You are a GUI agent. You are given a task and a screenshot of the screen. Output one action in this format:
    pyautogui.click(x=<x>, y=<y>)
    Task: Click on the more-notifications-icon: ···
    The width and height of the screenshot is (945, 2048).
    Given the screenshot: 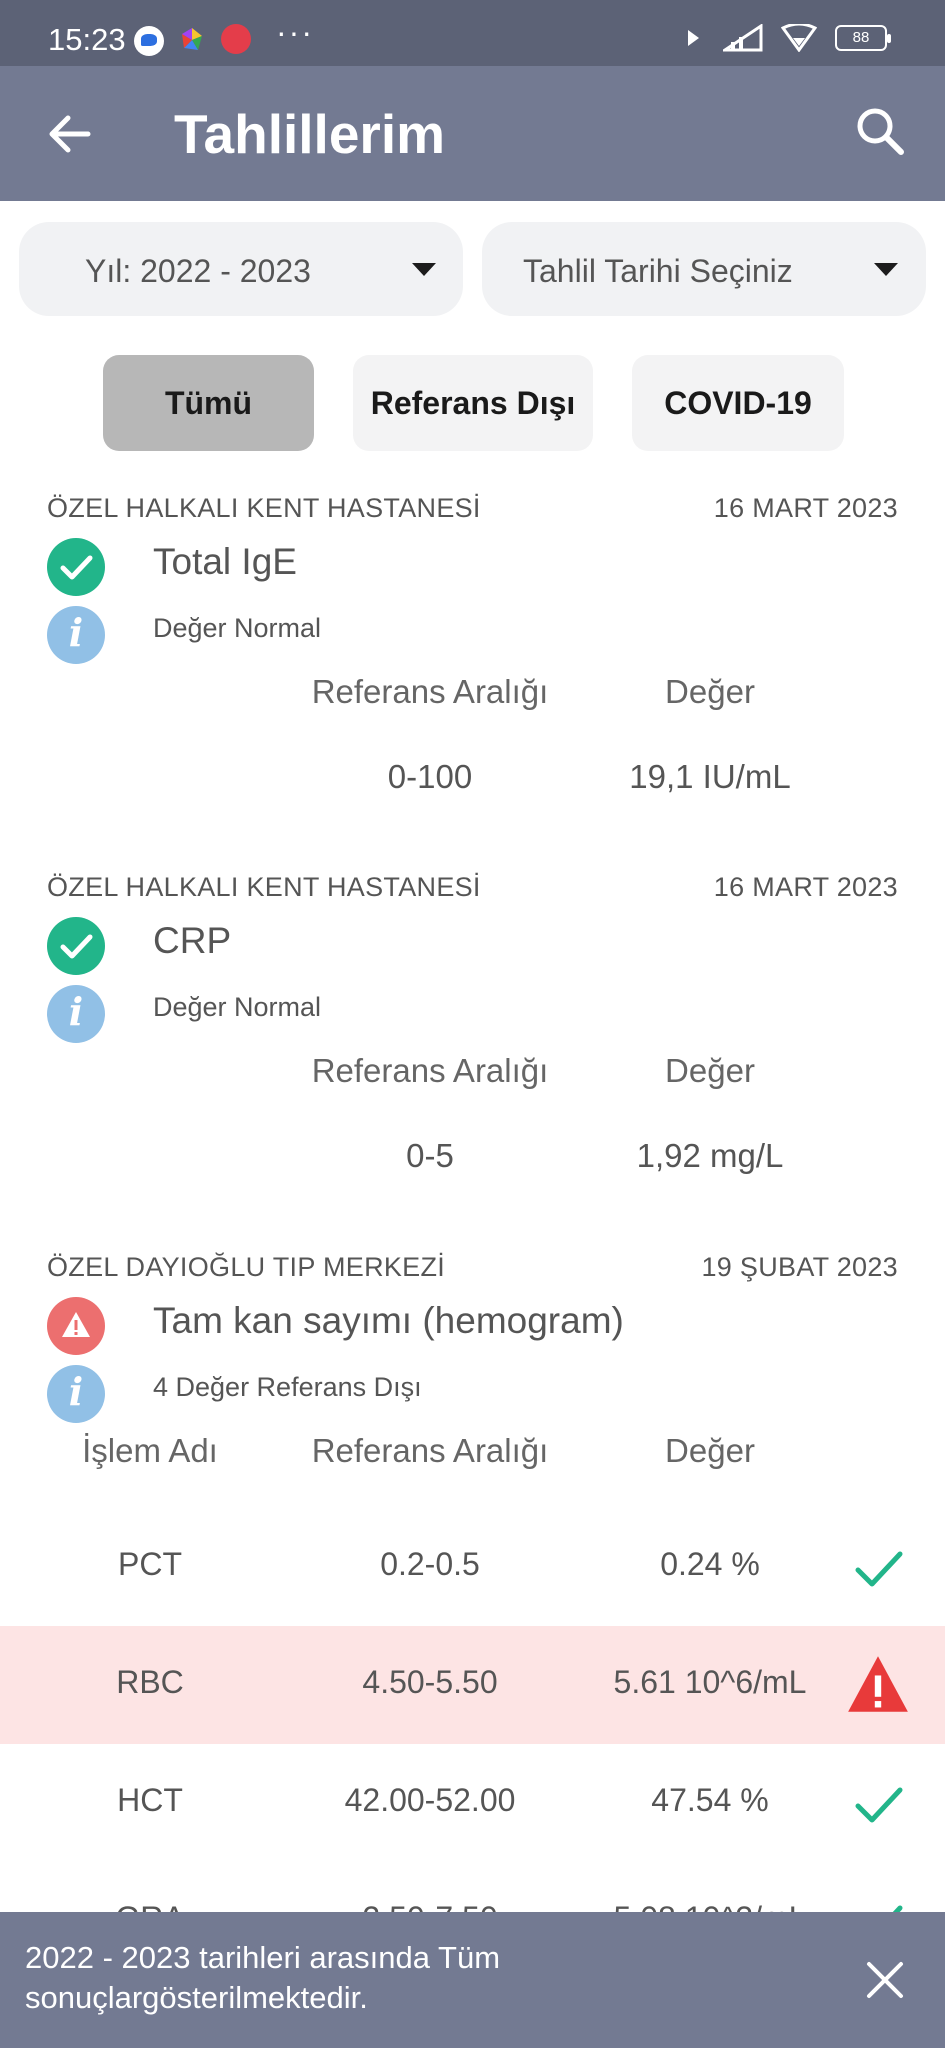 What is the action you would take?
    pyautogui.click(x=295, y=32)
    